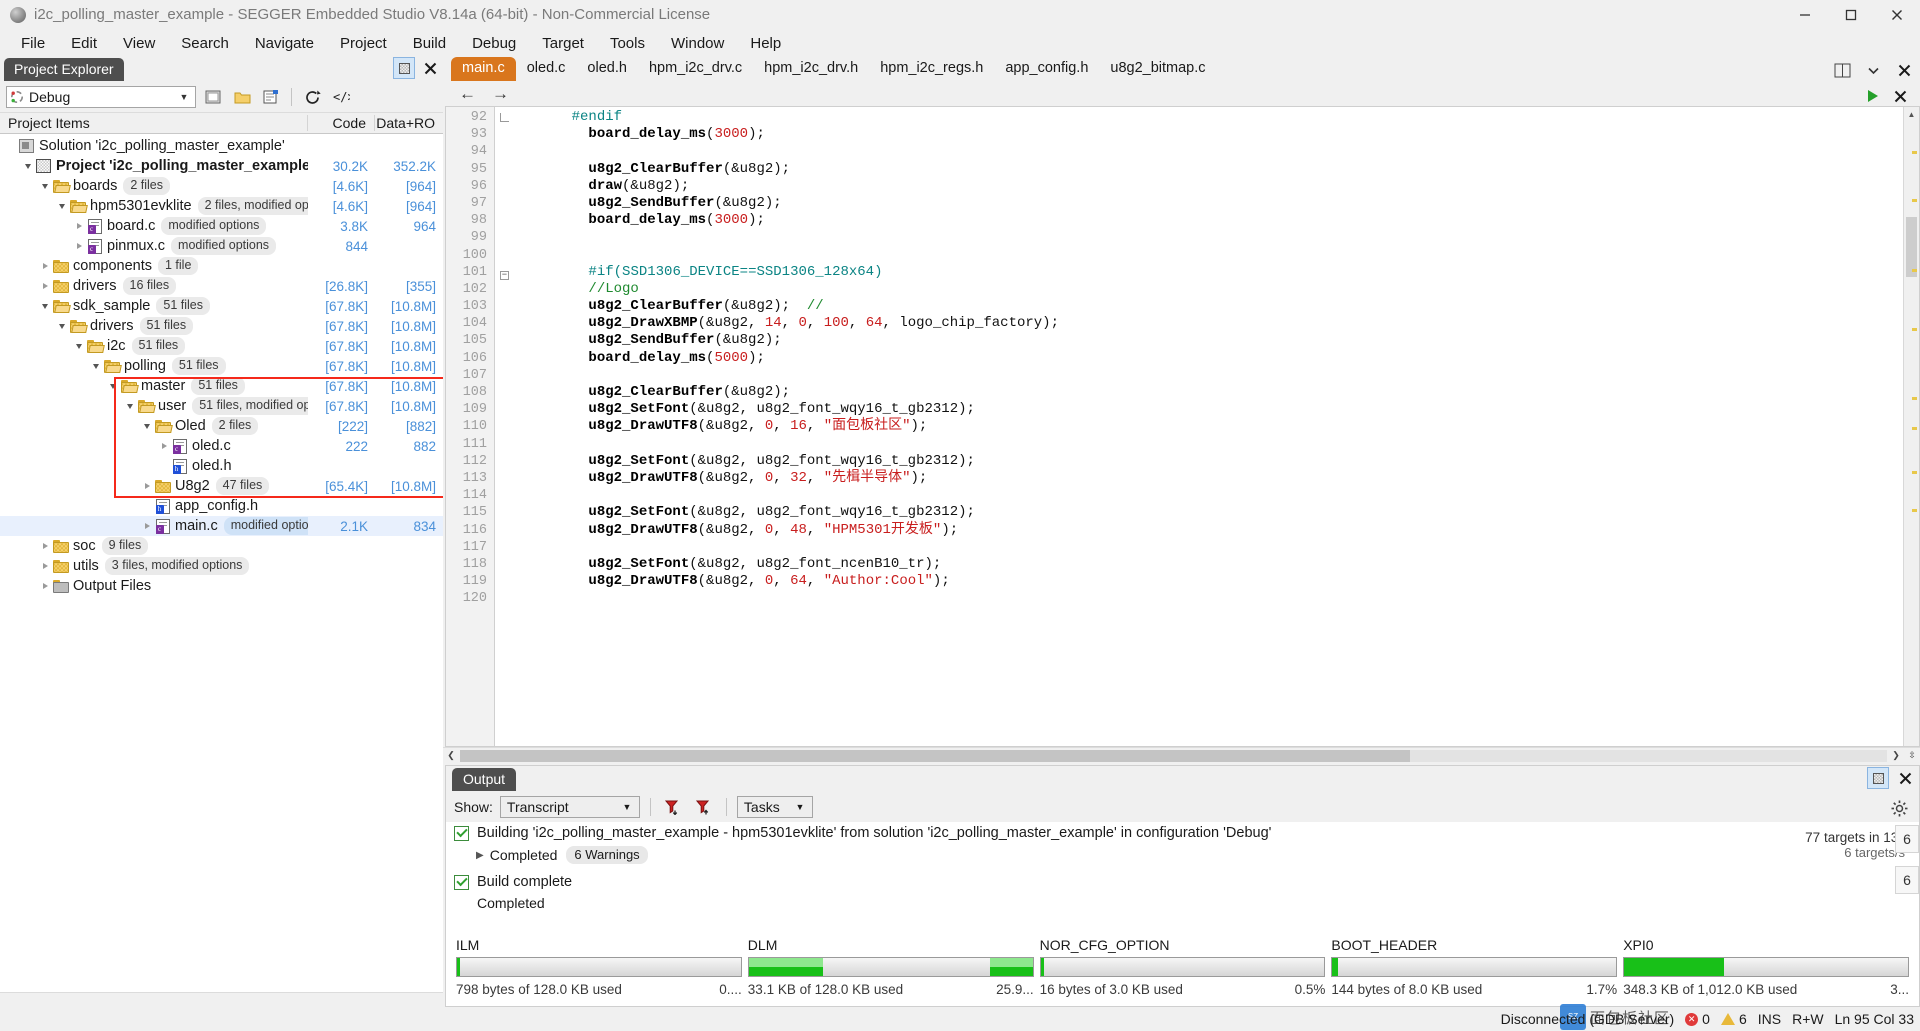 The height and width of the screenshot is (1031, 1920). Describe the element at coordinates (221, 446) in the screenshot. I see `tree-row: c oled.c 222 882` at that location.